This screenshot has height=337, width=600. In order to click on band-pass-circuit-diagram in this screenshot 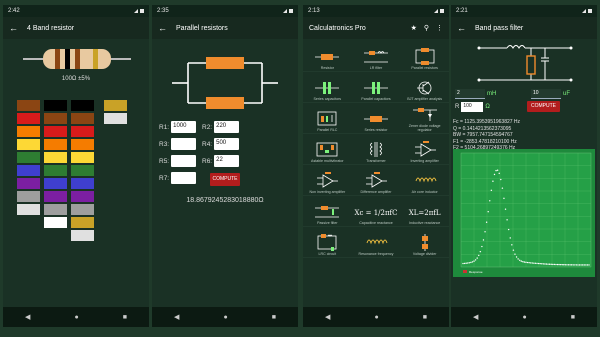, I will do `click(525, 63)`.